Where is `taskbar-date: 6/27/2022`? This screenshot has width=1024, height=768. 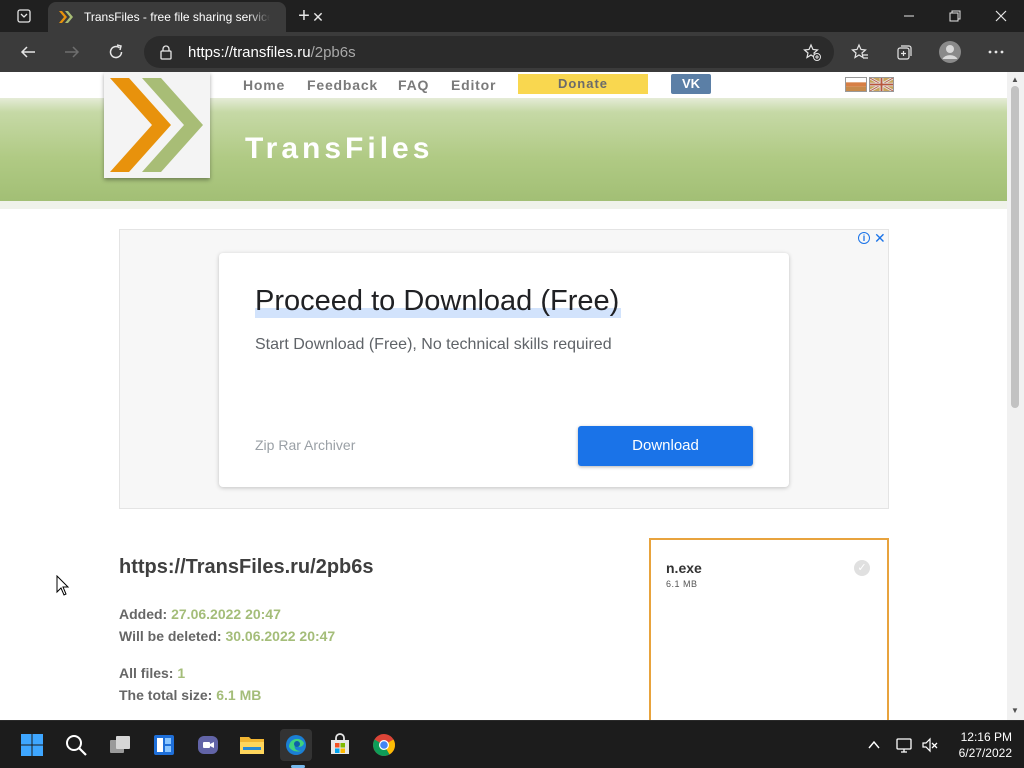 taskbar-date: 6/27/2022 is located at coordinates (981, 753).